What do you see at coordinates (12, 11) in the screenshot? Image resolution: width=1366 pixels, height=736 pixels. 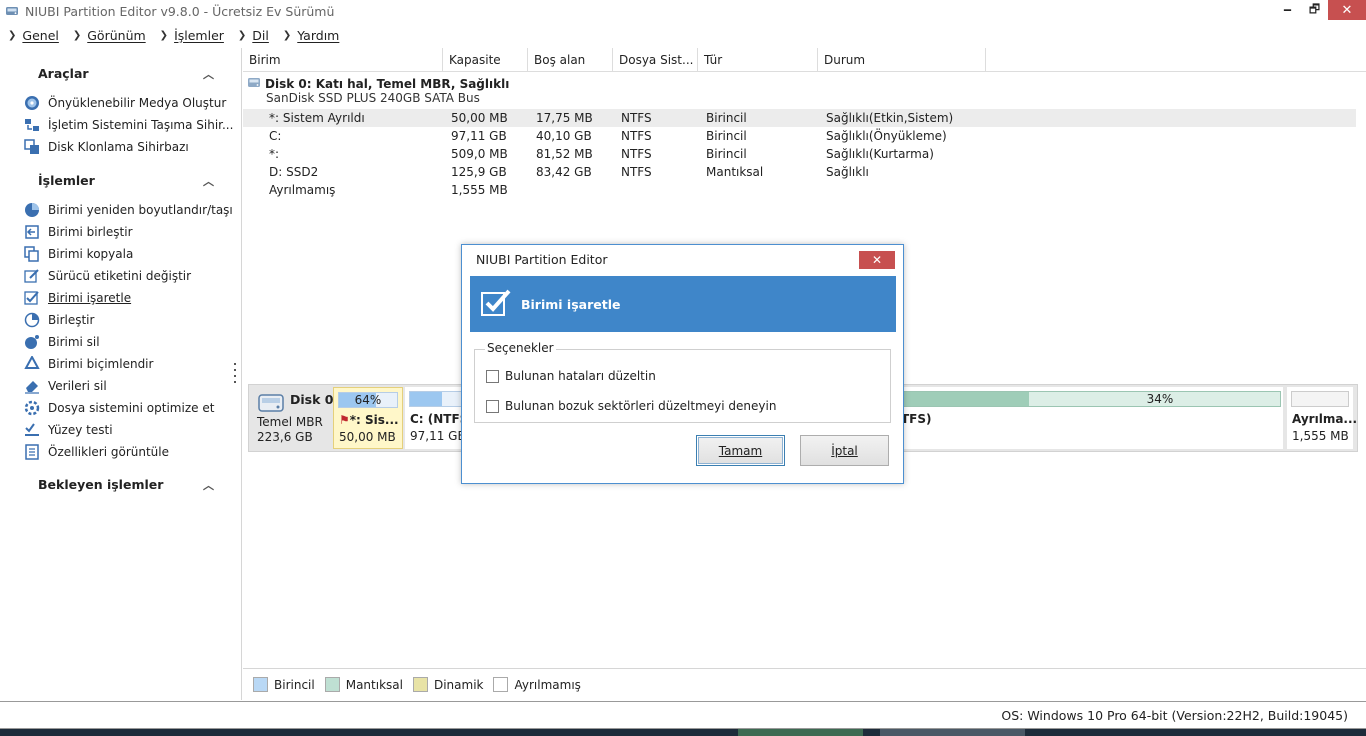 I see `app-disk-icon` at bounding box center [12, 11].